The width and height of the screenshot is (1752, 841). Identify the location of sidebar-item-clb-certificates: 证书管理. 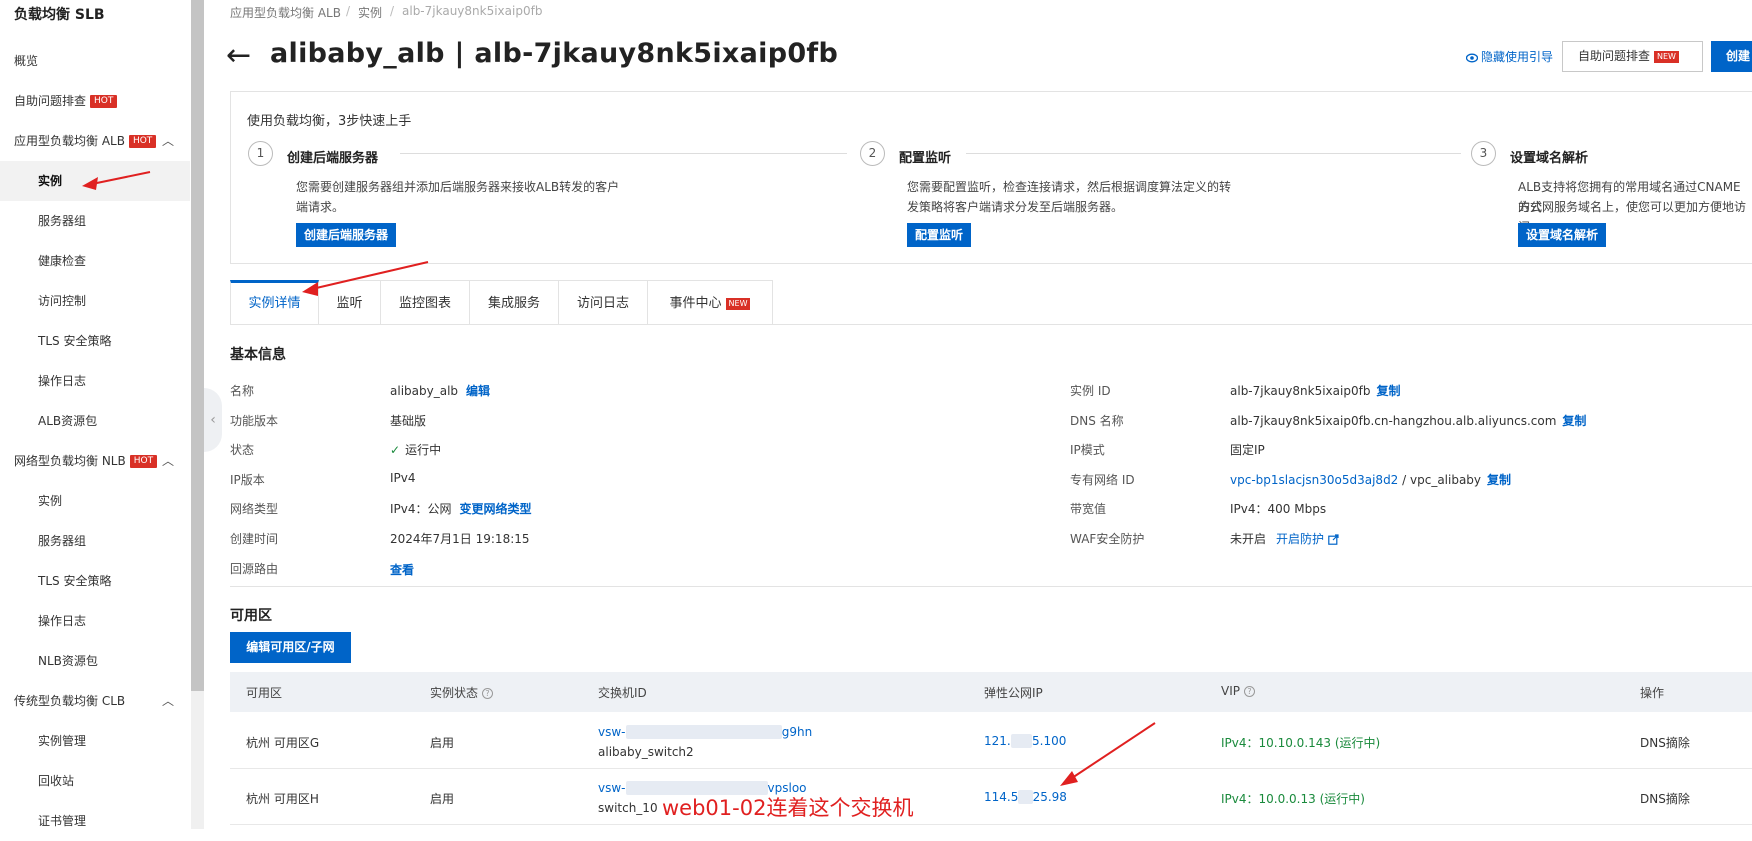
(95, 821).